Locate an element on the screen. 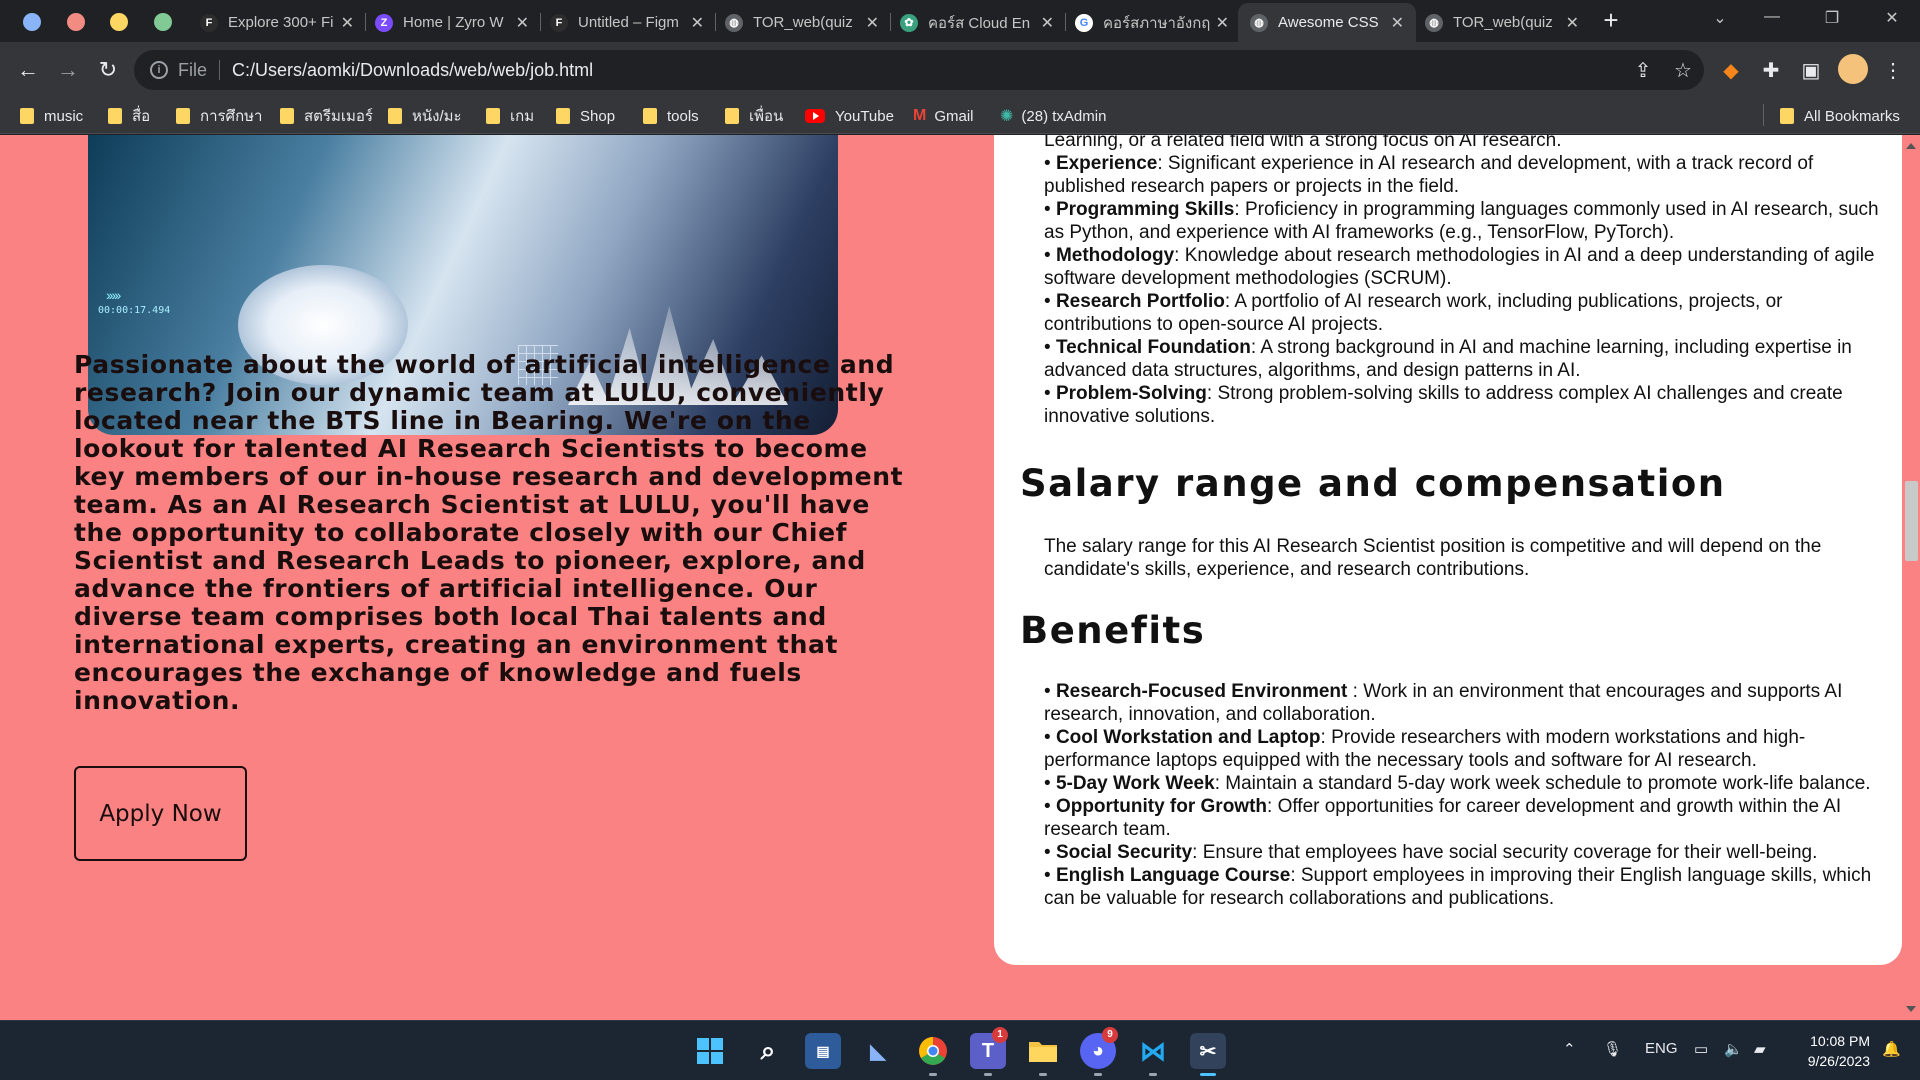 This screenshot has width=1920, height=1080. language-indicator: ENG is located at coordinates (1661, 1048).